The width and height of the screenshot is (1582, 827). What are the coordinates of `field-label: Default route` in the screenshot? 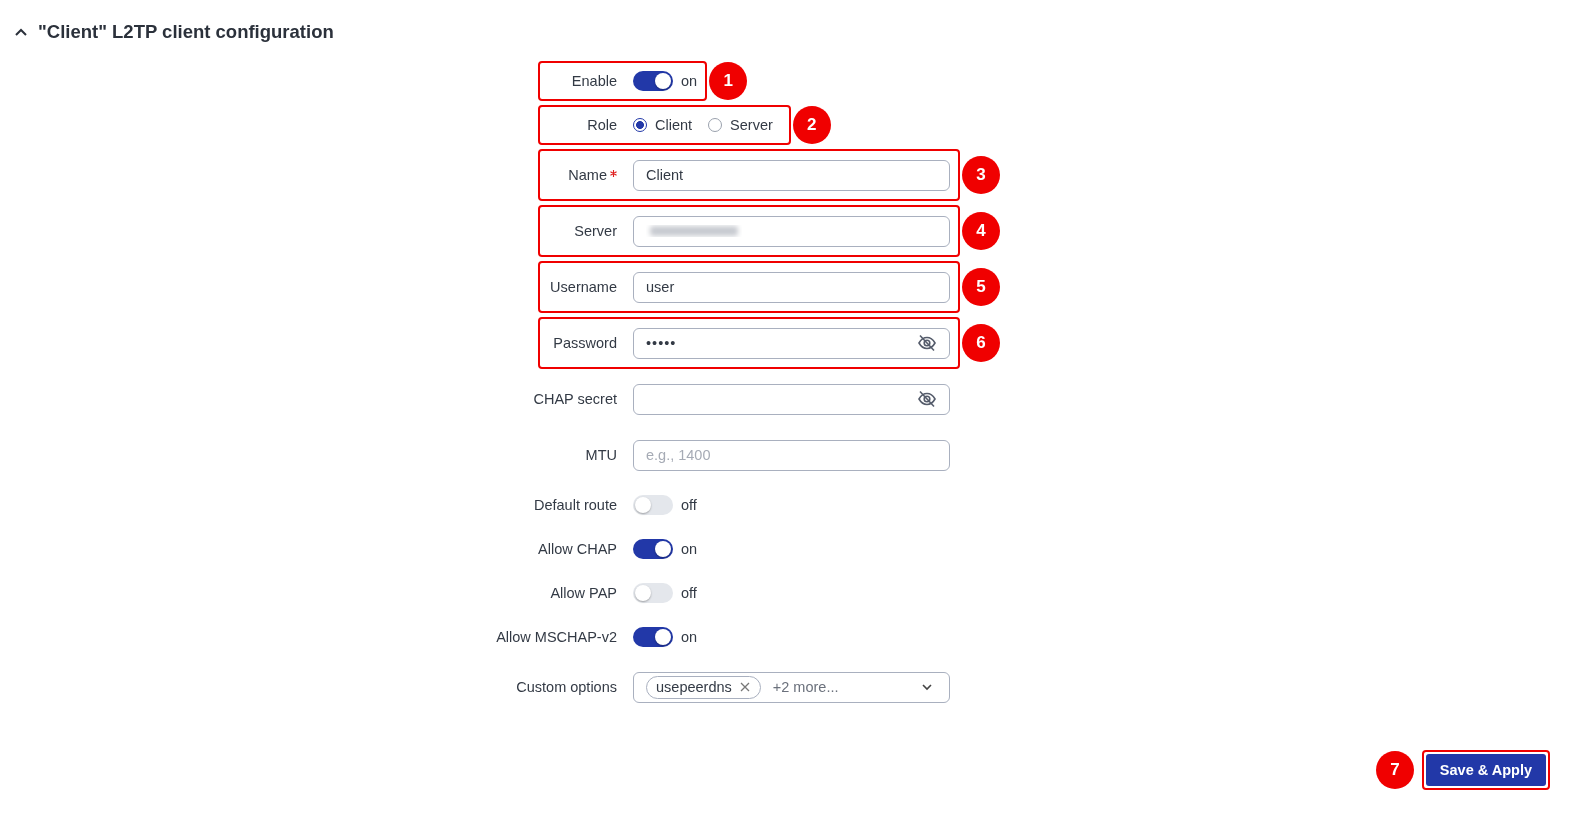 It's located at (575, 505).